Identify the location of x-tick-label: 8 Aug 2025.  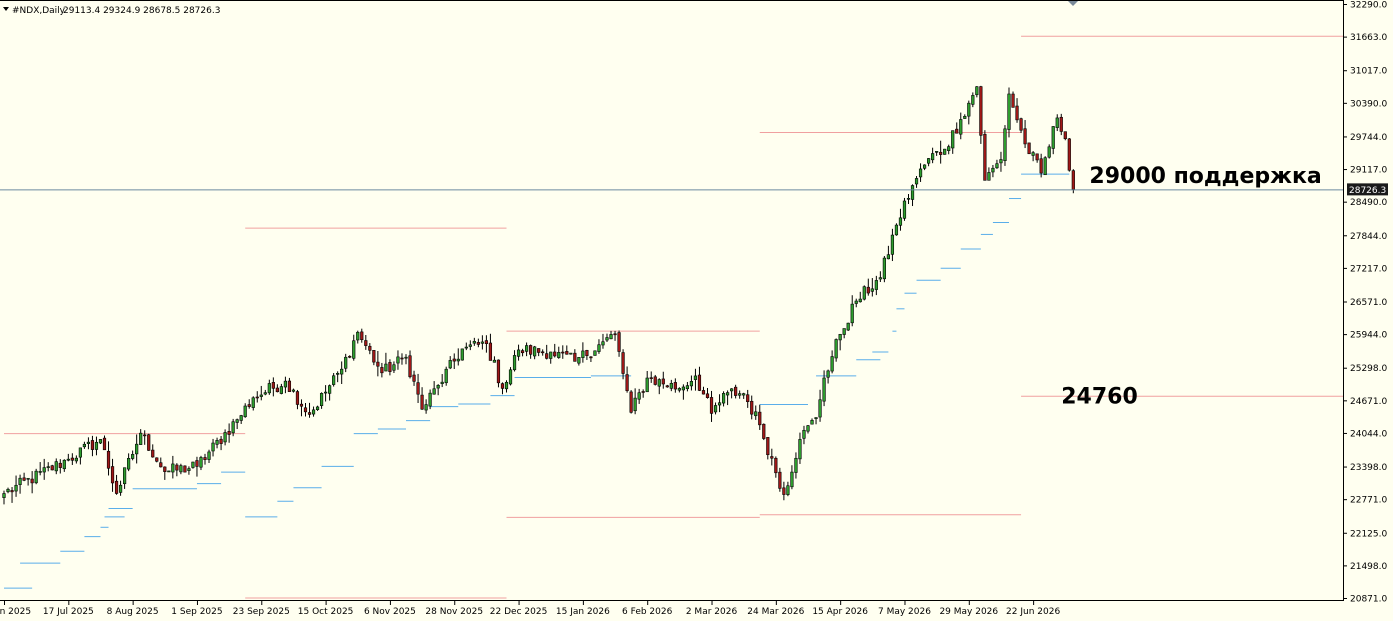
(133, 612).